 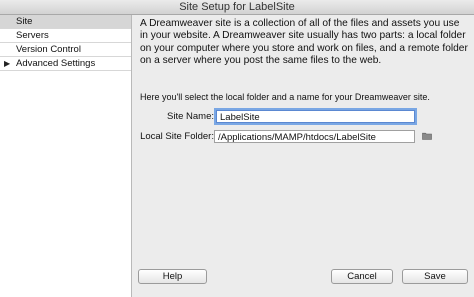 What do you see at coordinates (7, 63) in the screenshot?
I see `expand-arrow-icon: ▶` at bounding box center [7, 63].